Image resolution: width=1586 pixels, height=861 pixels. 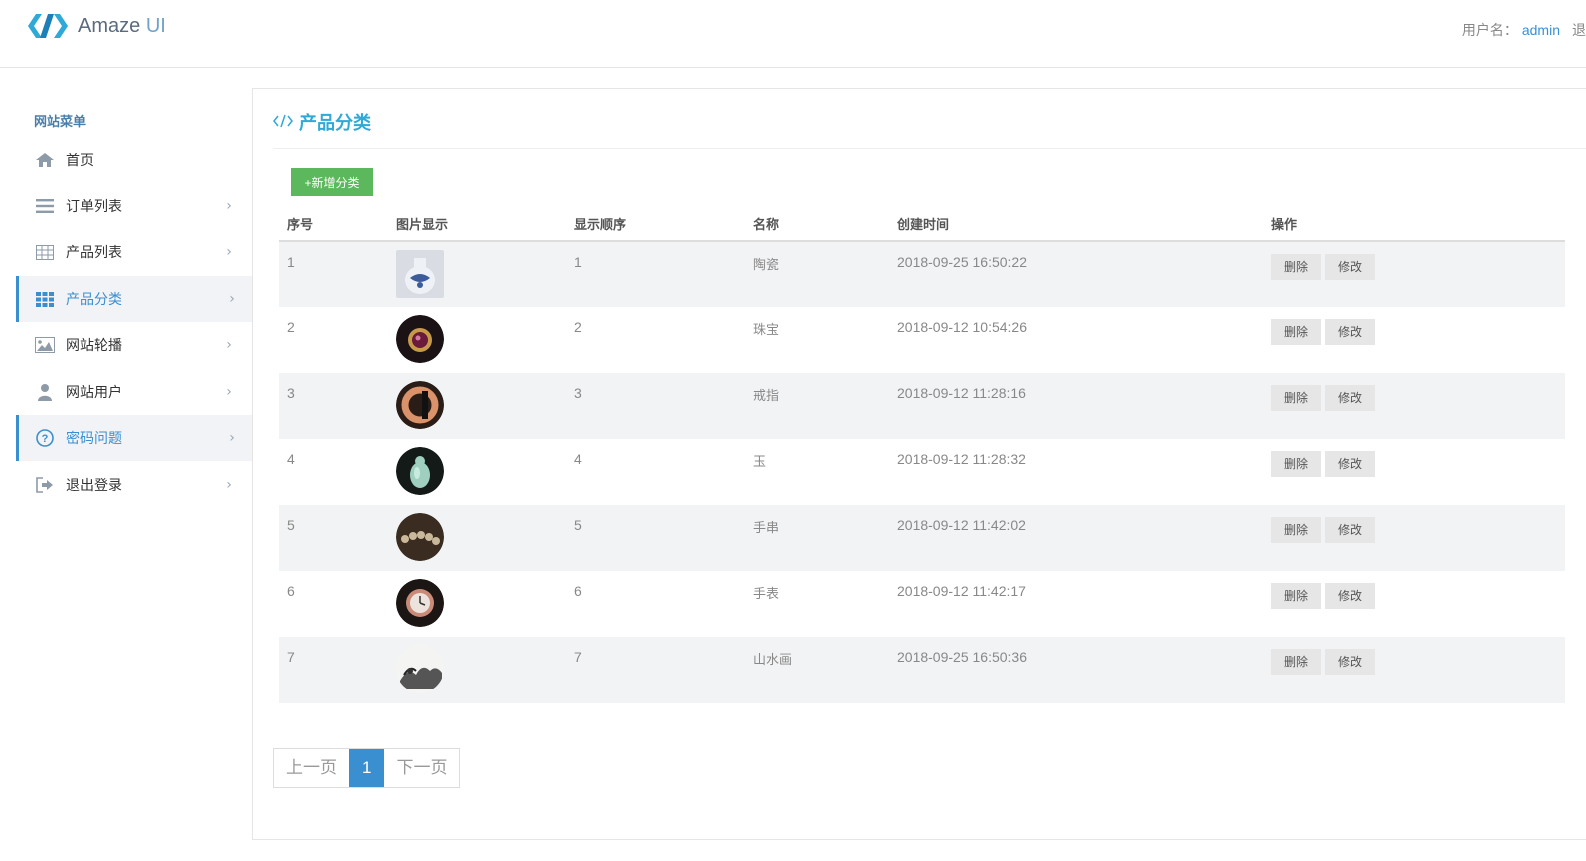 I want to click on sidebar-item-home: 首页, so click(x=134, y=160).